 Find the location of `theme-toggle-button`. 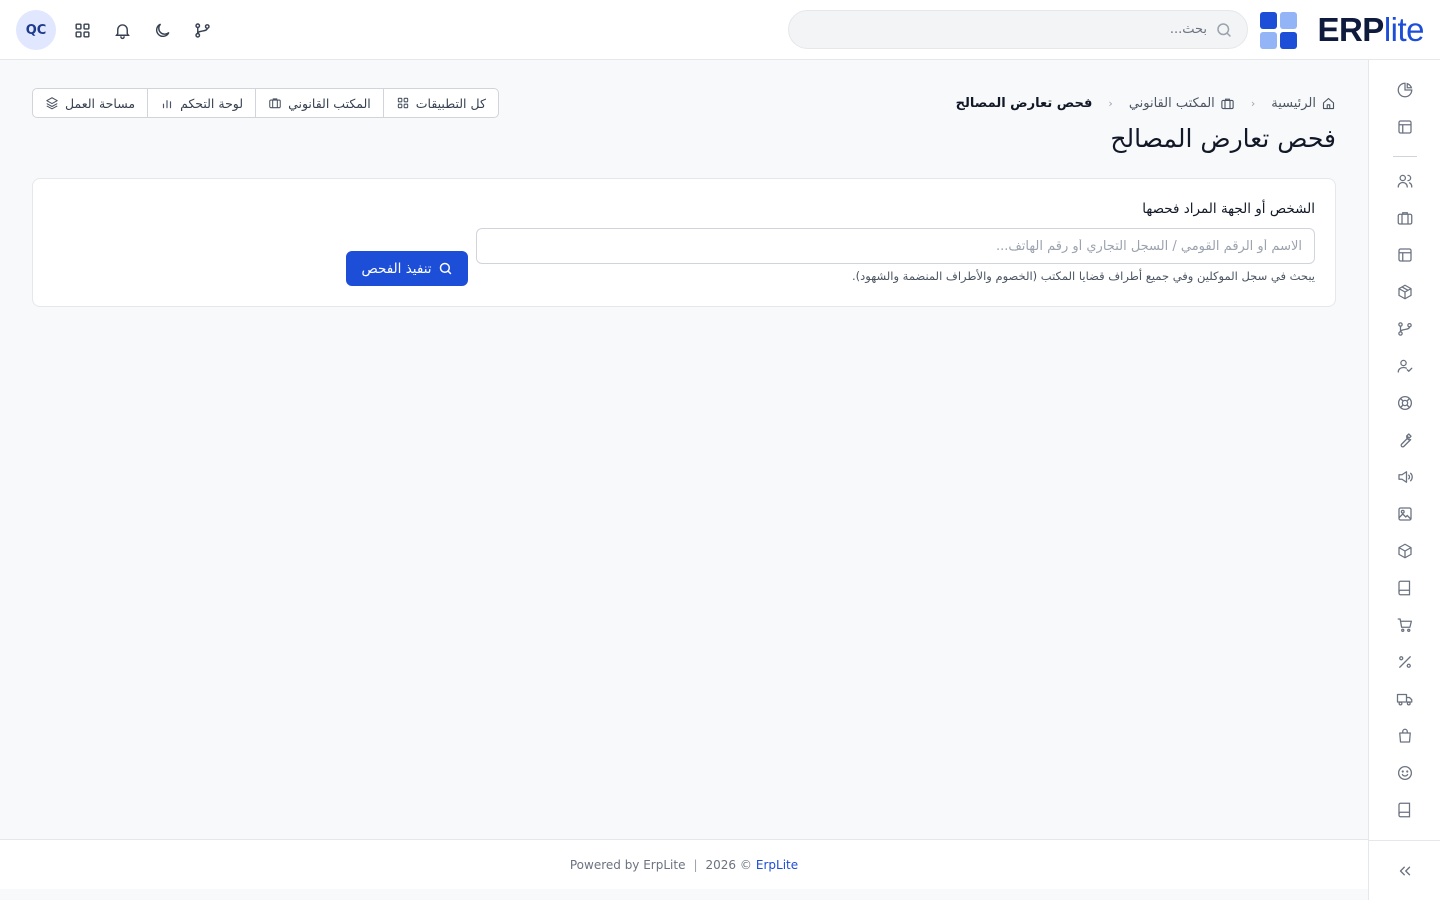

theme-toggle-button is located at coordinates (162, 30).